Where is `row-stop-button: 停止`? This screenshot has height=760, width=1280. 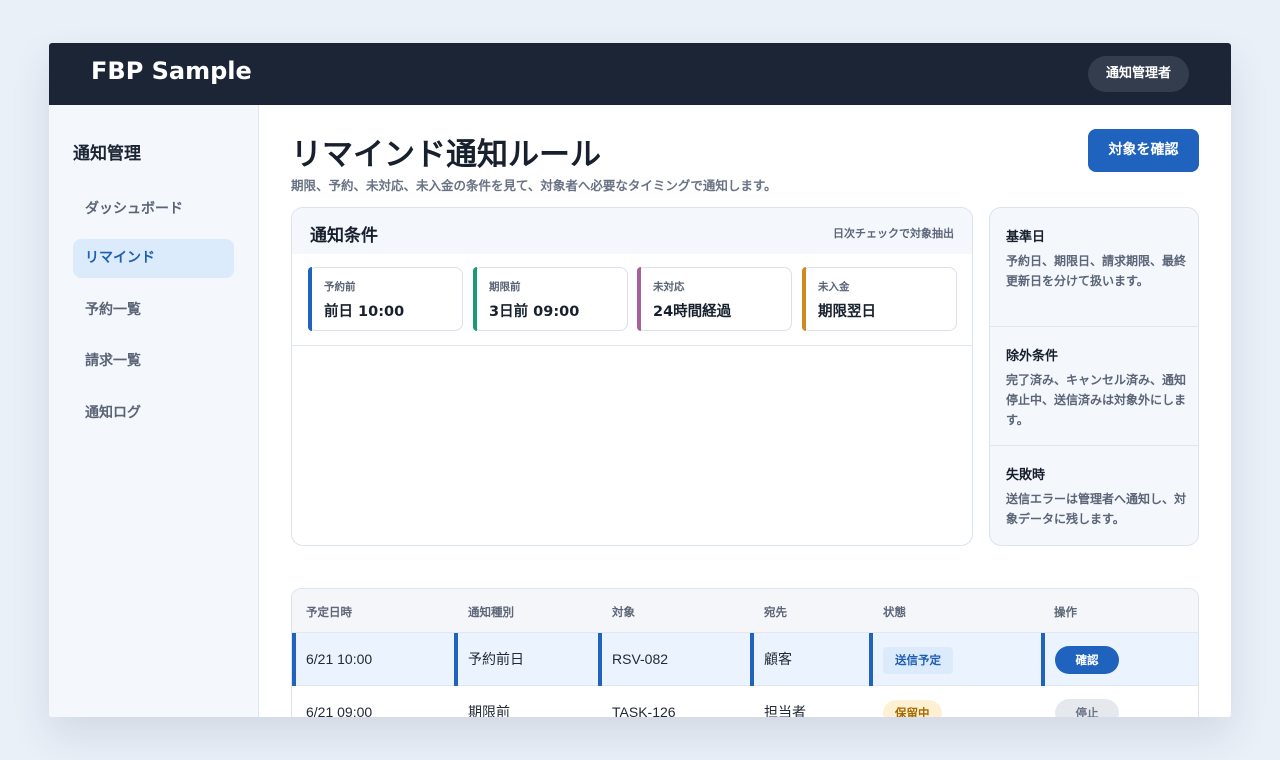 row-stop-button: 停止 is located at coordinates (1087, 708).